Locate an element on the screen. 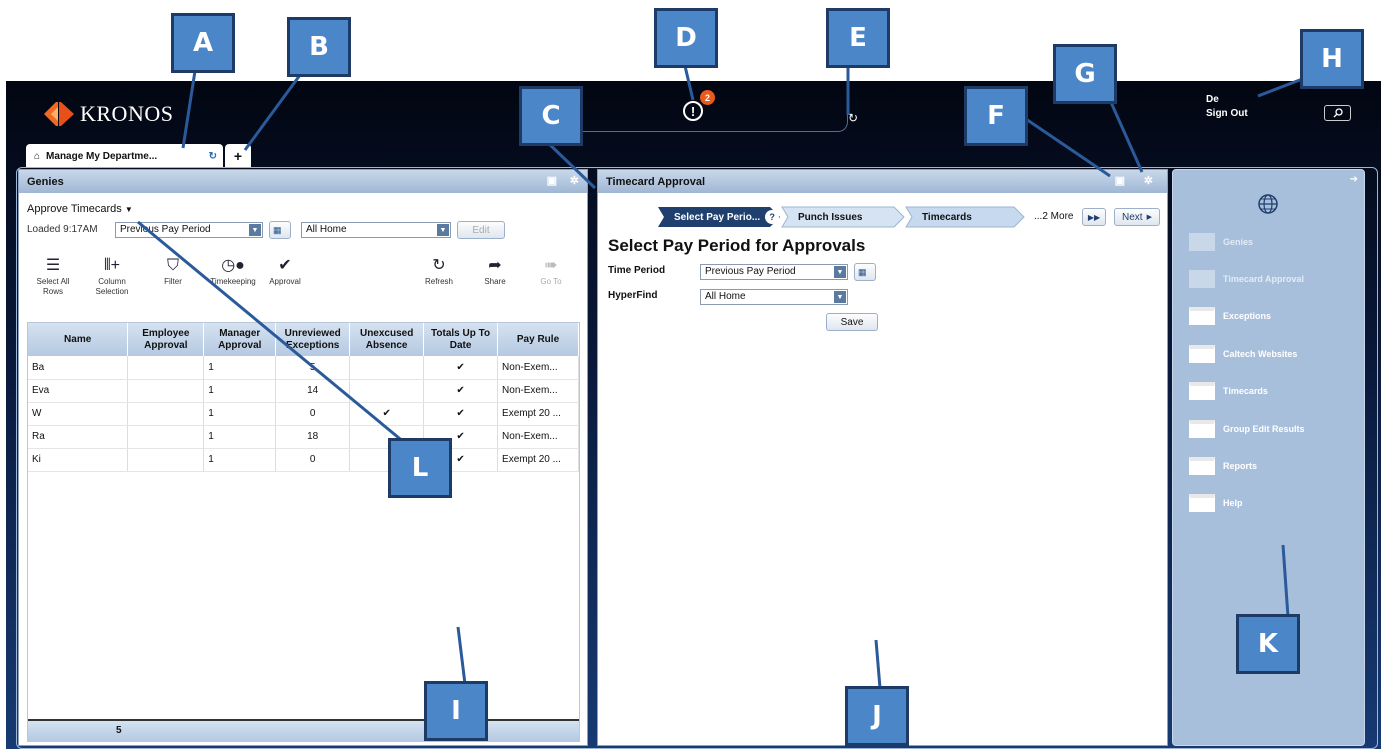 The height and width of the screenshot is (749, 1385). step-select-pay-period: Select Pay Perio... ? is located at coordinates (721, 217).